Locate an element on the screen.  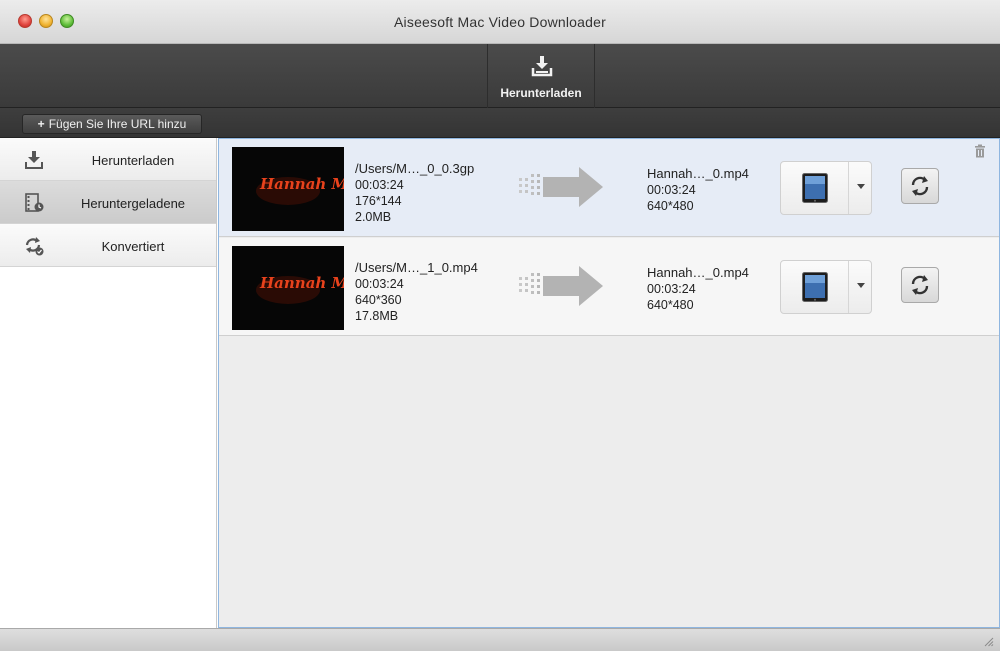
source-size: 17.8MB is located at coordinates (377, 316).